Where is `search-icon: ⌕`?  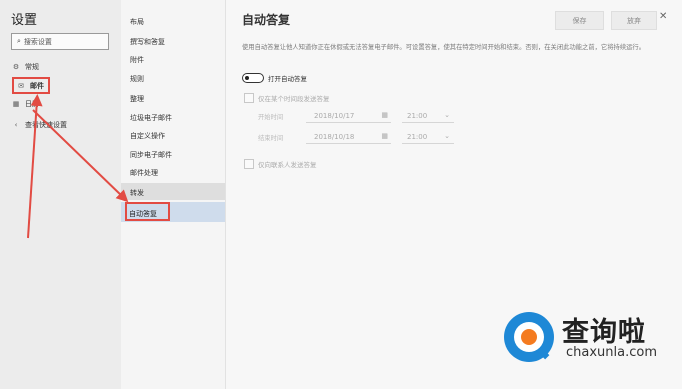 search-icon: ⌕ is located at coordinates (19, 41).